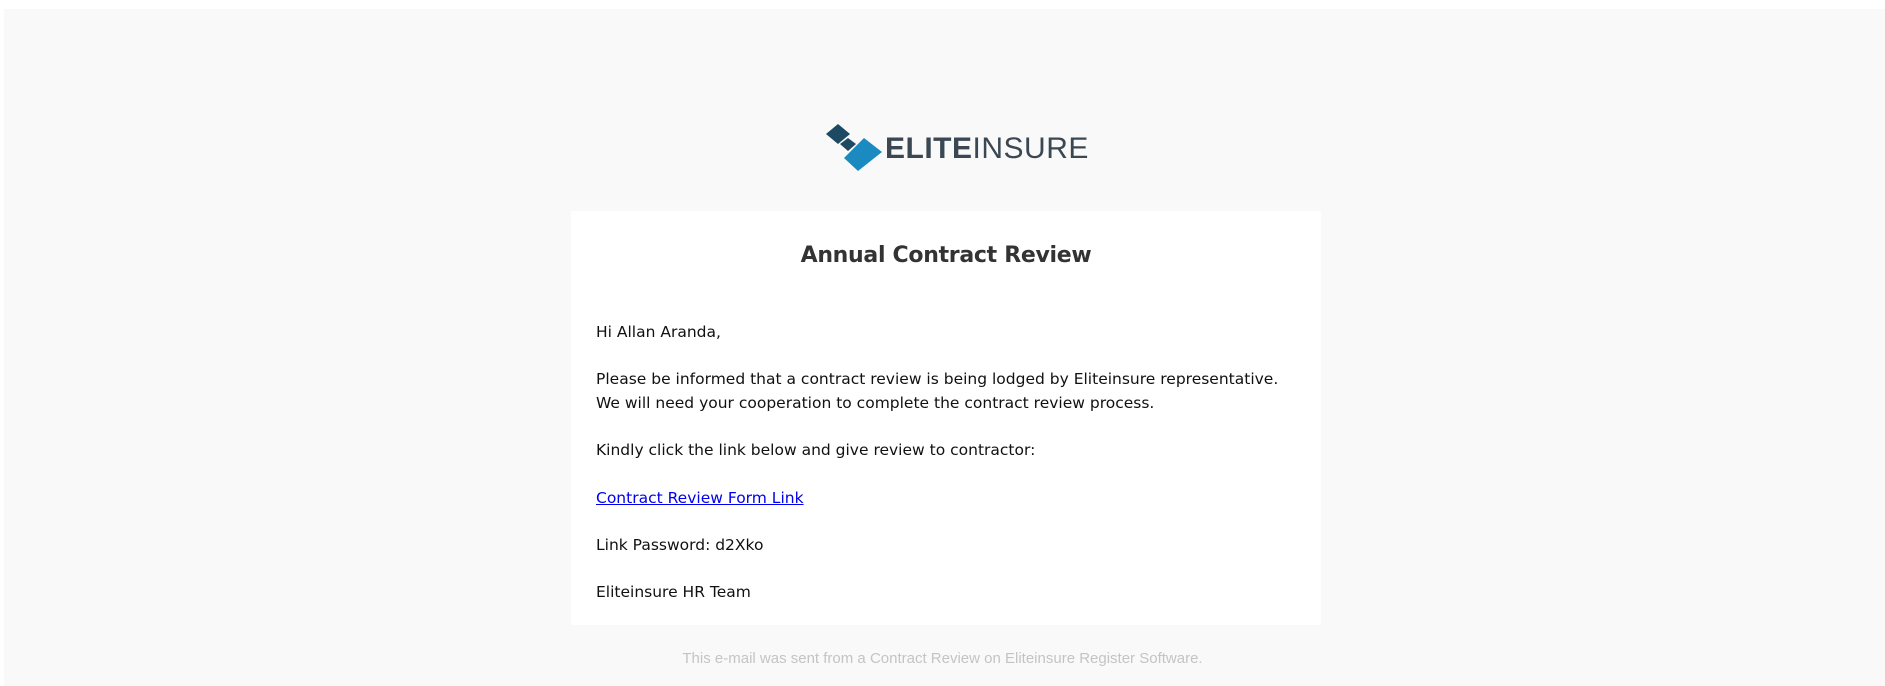 The height and width of the screenshot is (686, 1885). Describe the element at coordinates (673, 592) in the screenshot. I see `signature-text: Eliteinsure HR Team` at that location.